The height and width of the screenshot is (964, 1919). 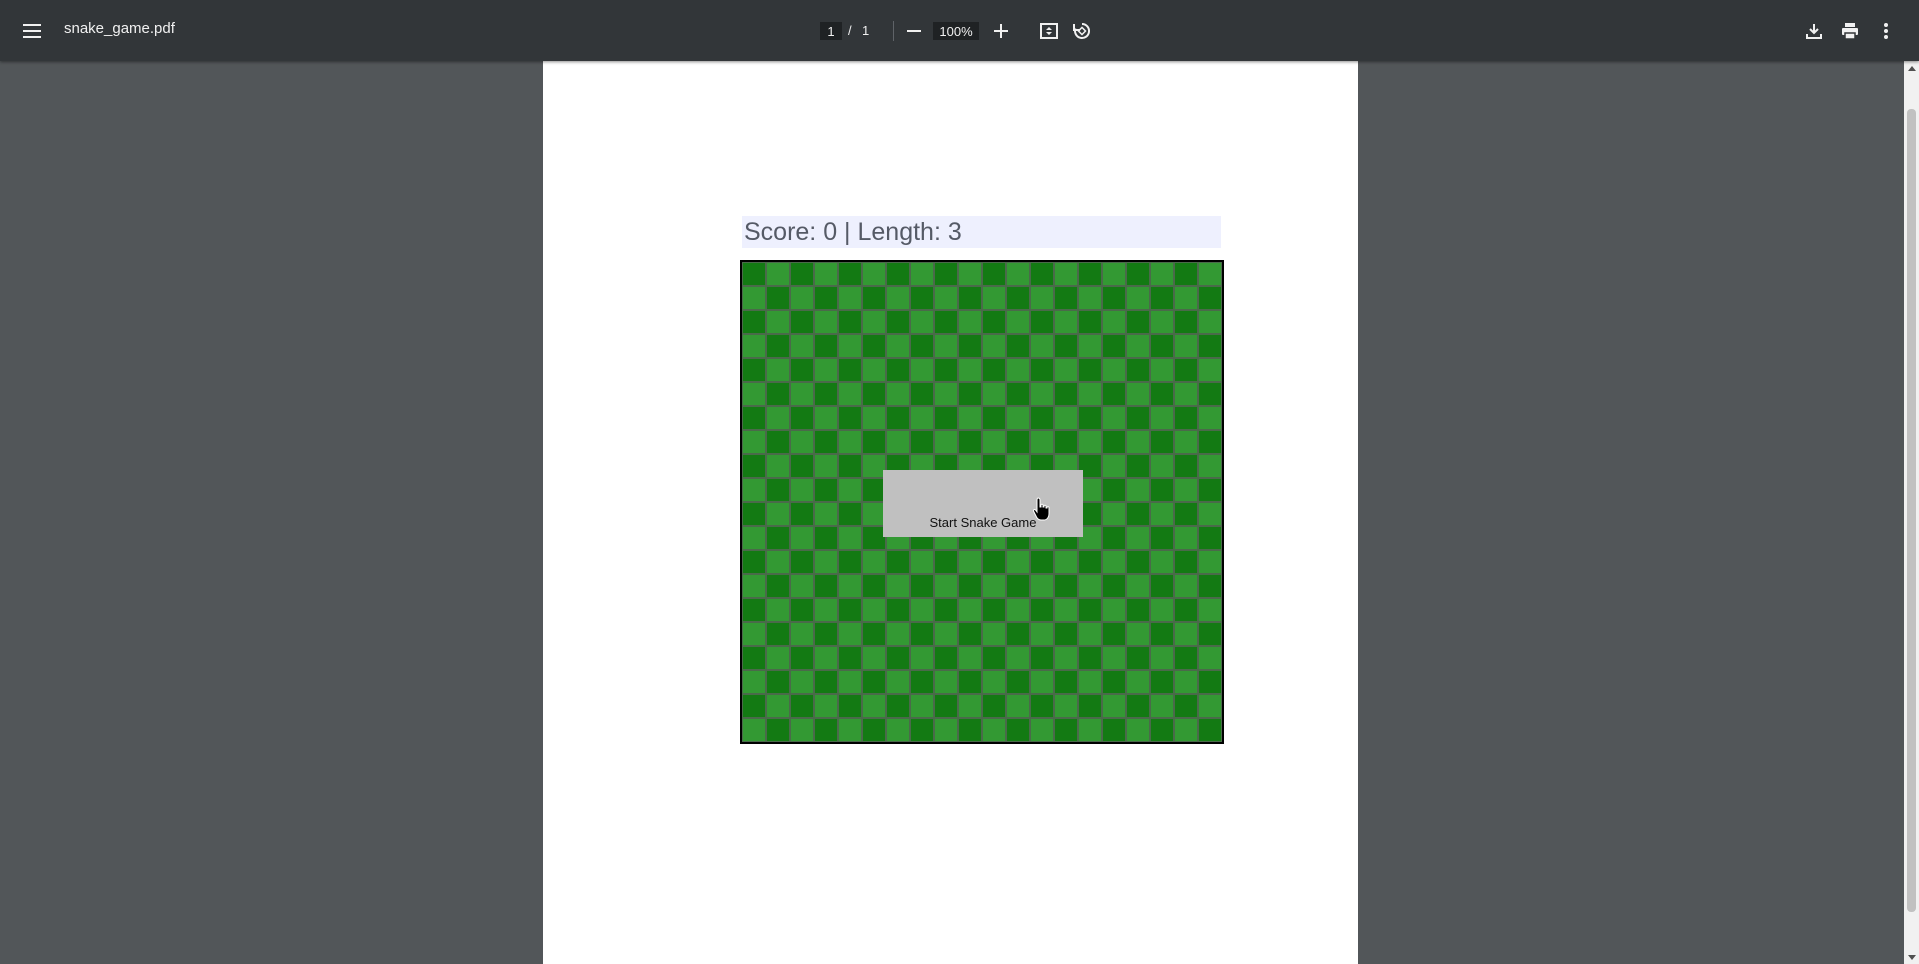 I want to click on hand-cursor-icon, so click(x=1042, y=511).